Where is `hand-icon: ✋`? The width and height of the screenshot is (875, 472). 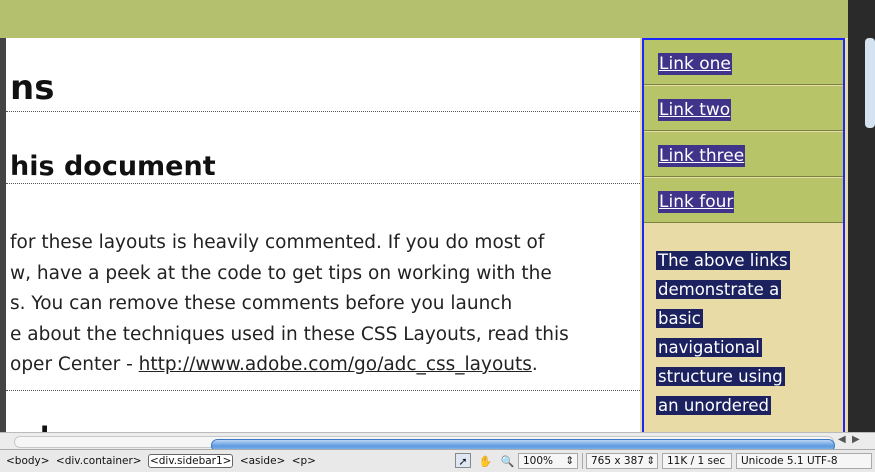
hand-icon: ✋ is located at coordinates (485, 461).